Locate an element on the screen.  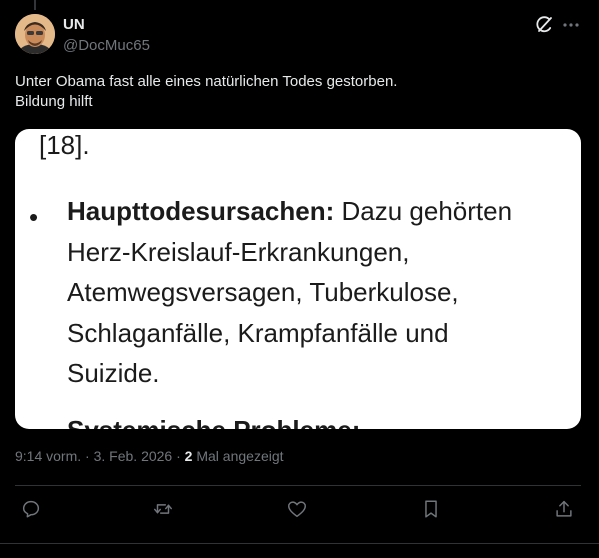
views-label: Mal angezeigt is located at coordinates (240, 456).